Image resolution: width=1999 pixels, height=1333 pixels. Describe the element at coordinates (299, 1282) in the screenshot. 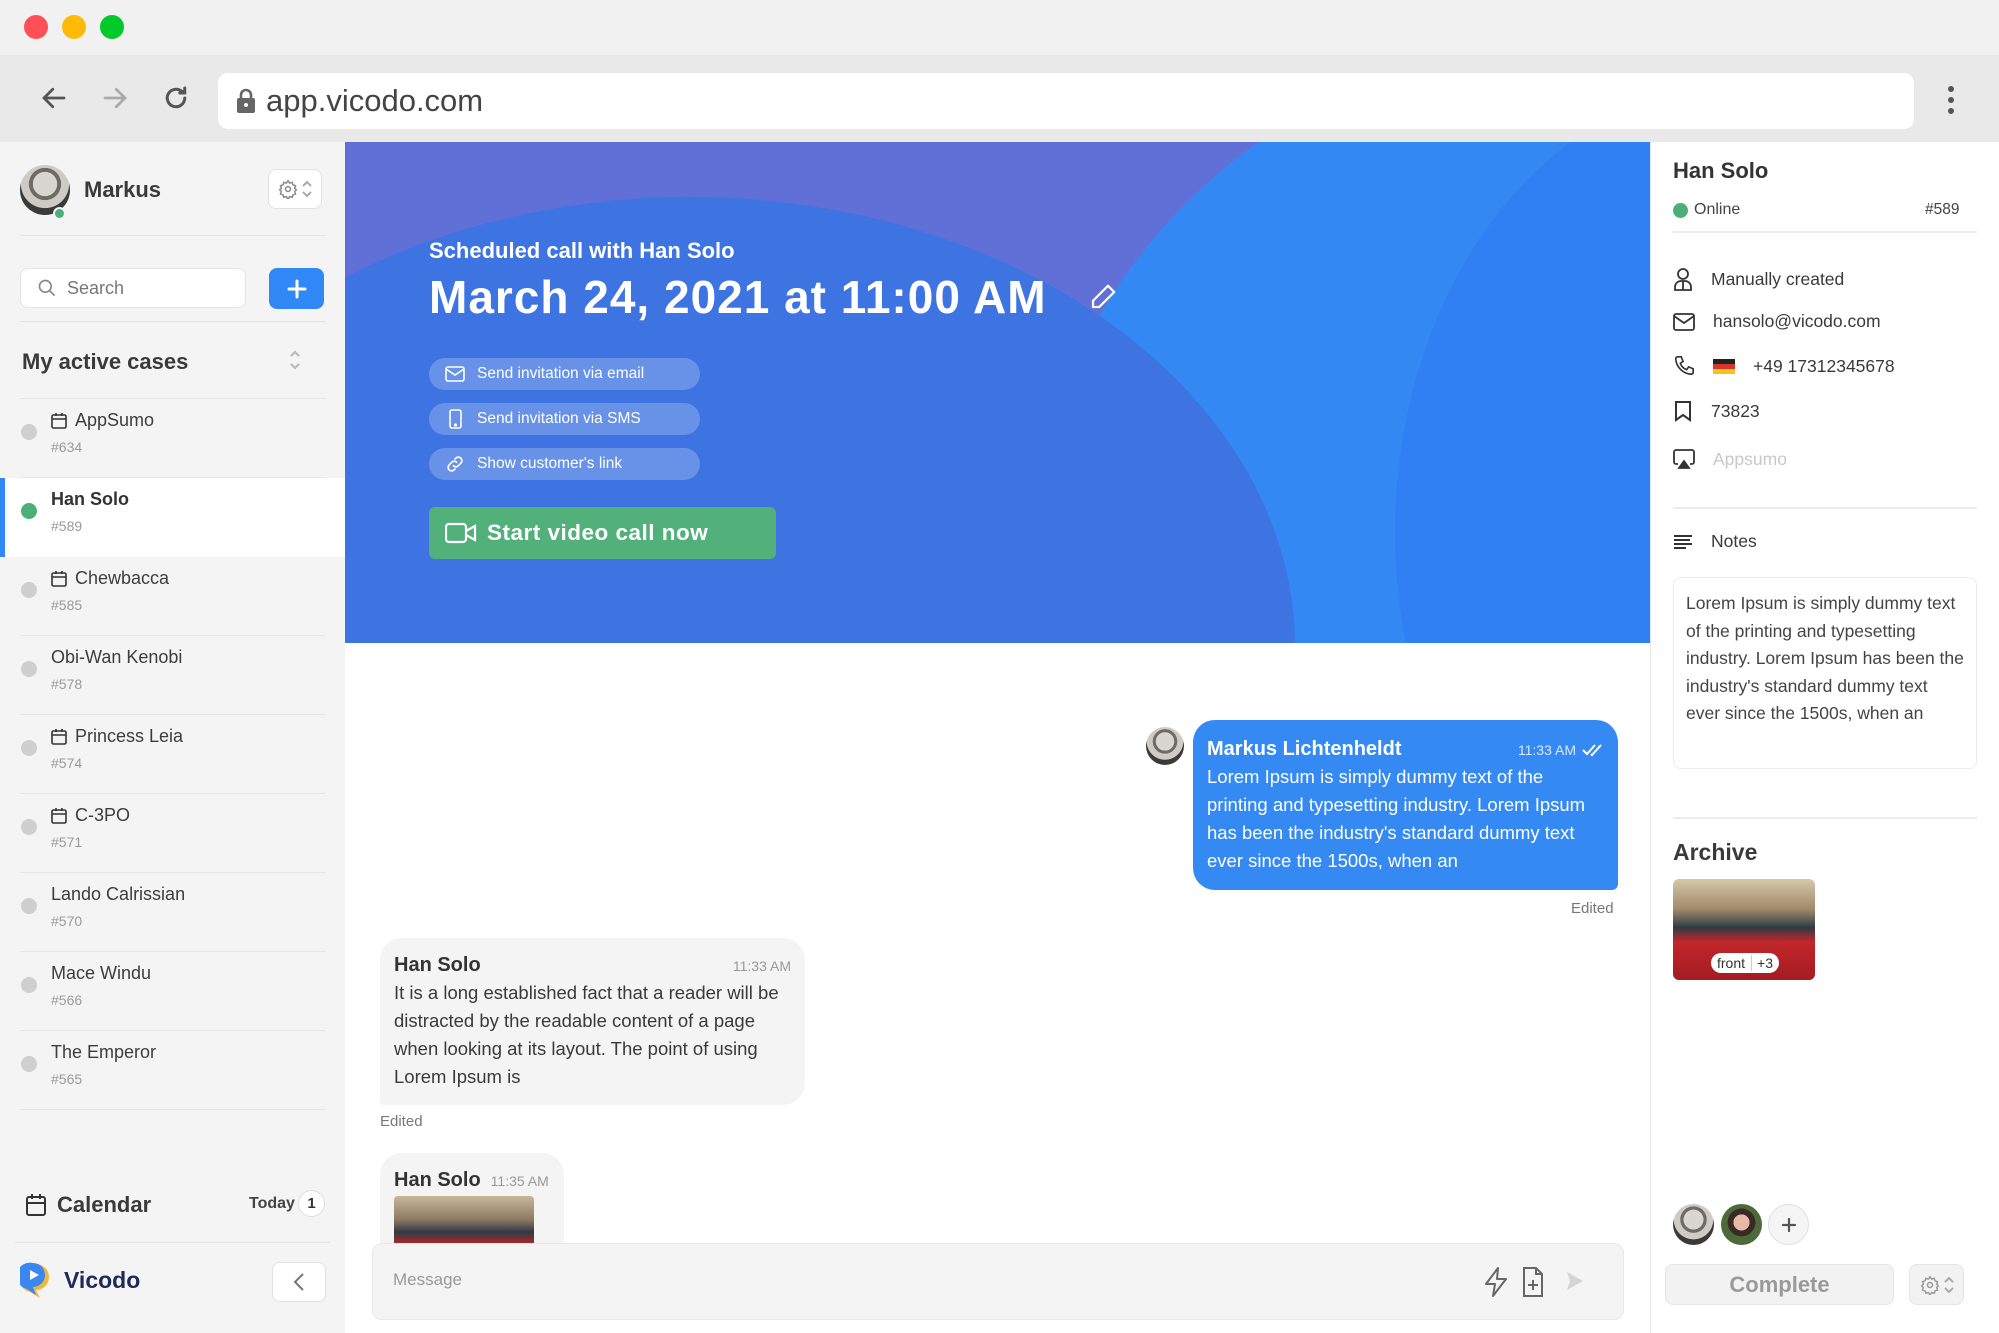

I see `collapse-sidebar-button` at that location.